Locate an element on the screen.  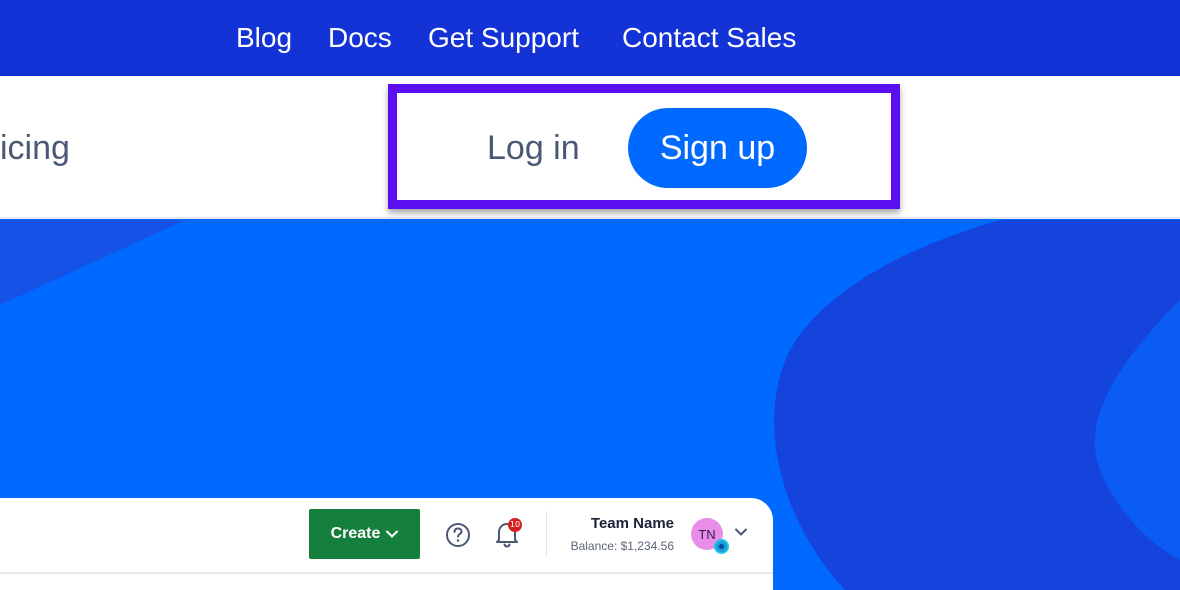
nav-item-pricing: icing is located at coordinates (35, 148).